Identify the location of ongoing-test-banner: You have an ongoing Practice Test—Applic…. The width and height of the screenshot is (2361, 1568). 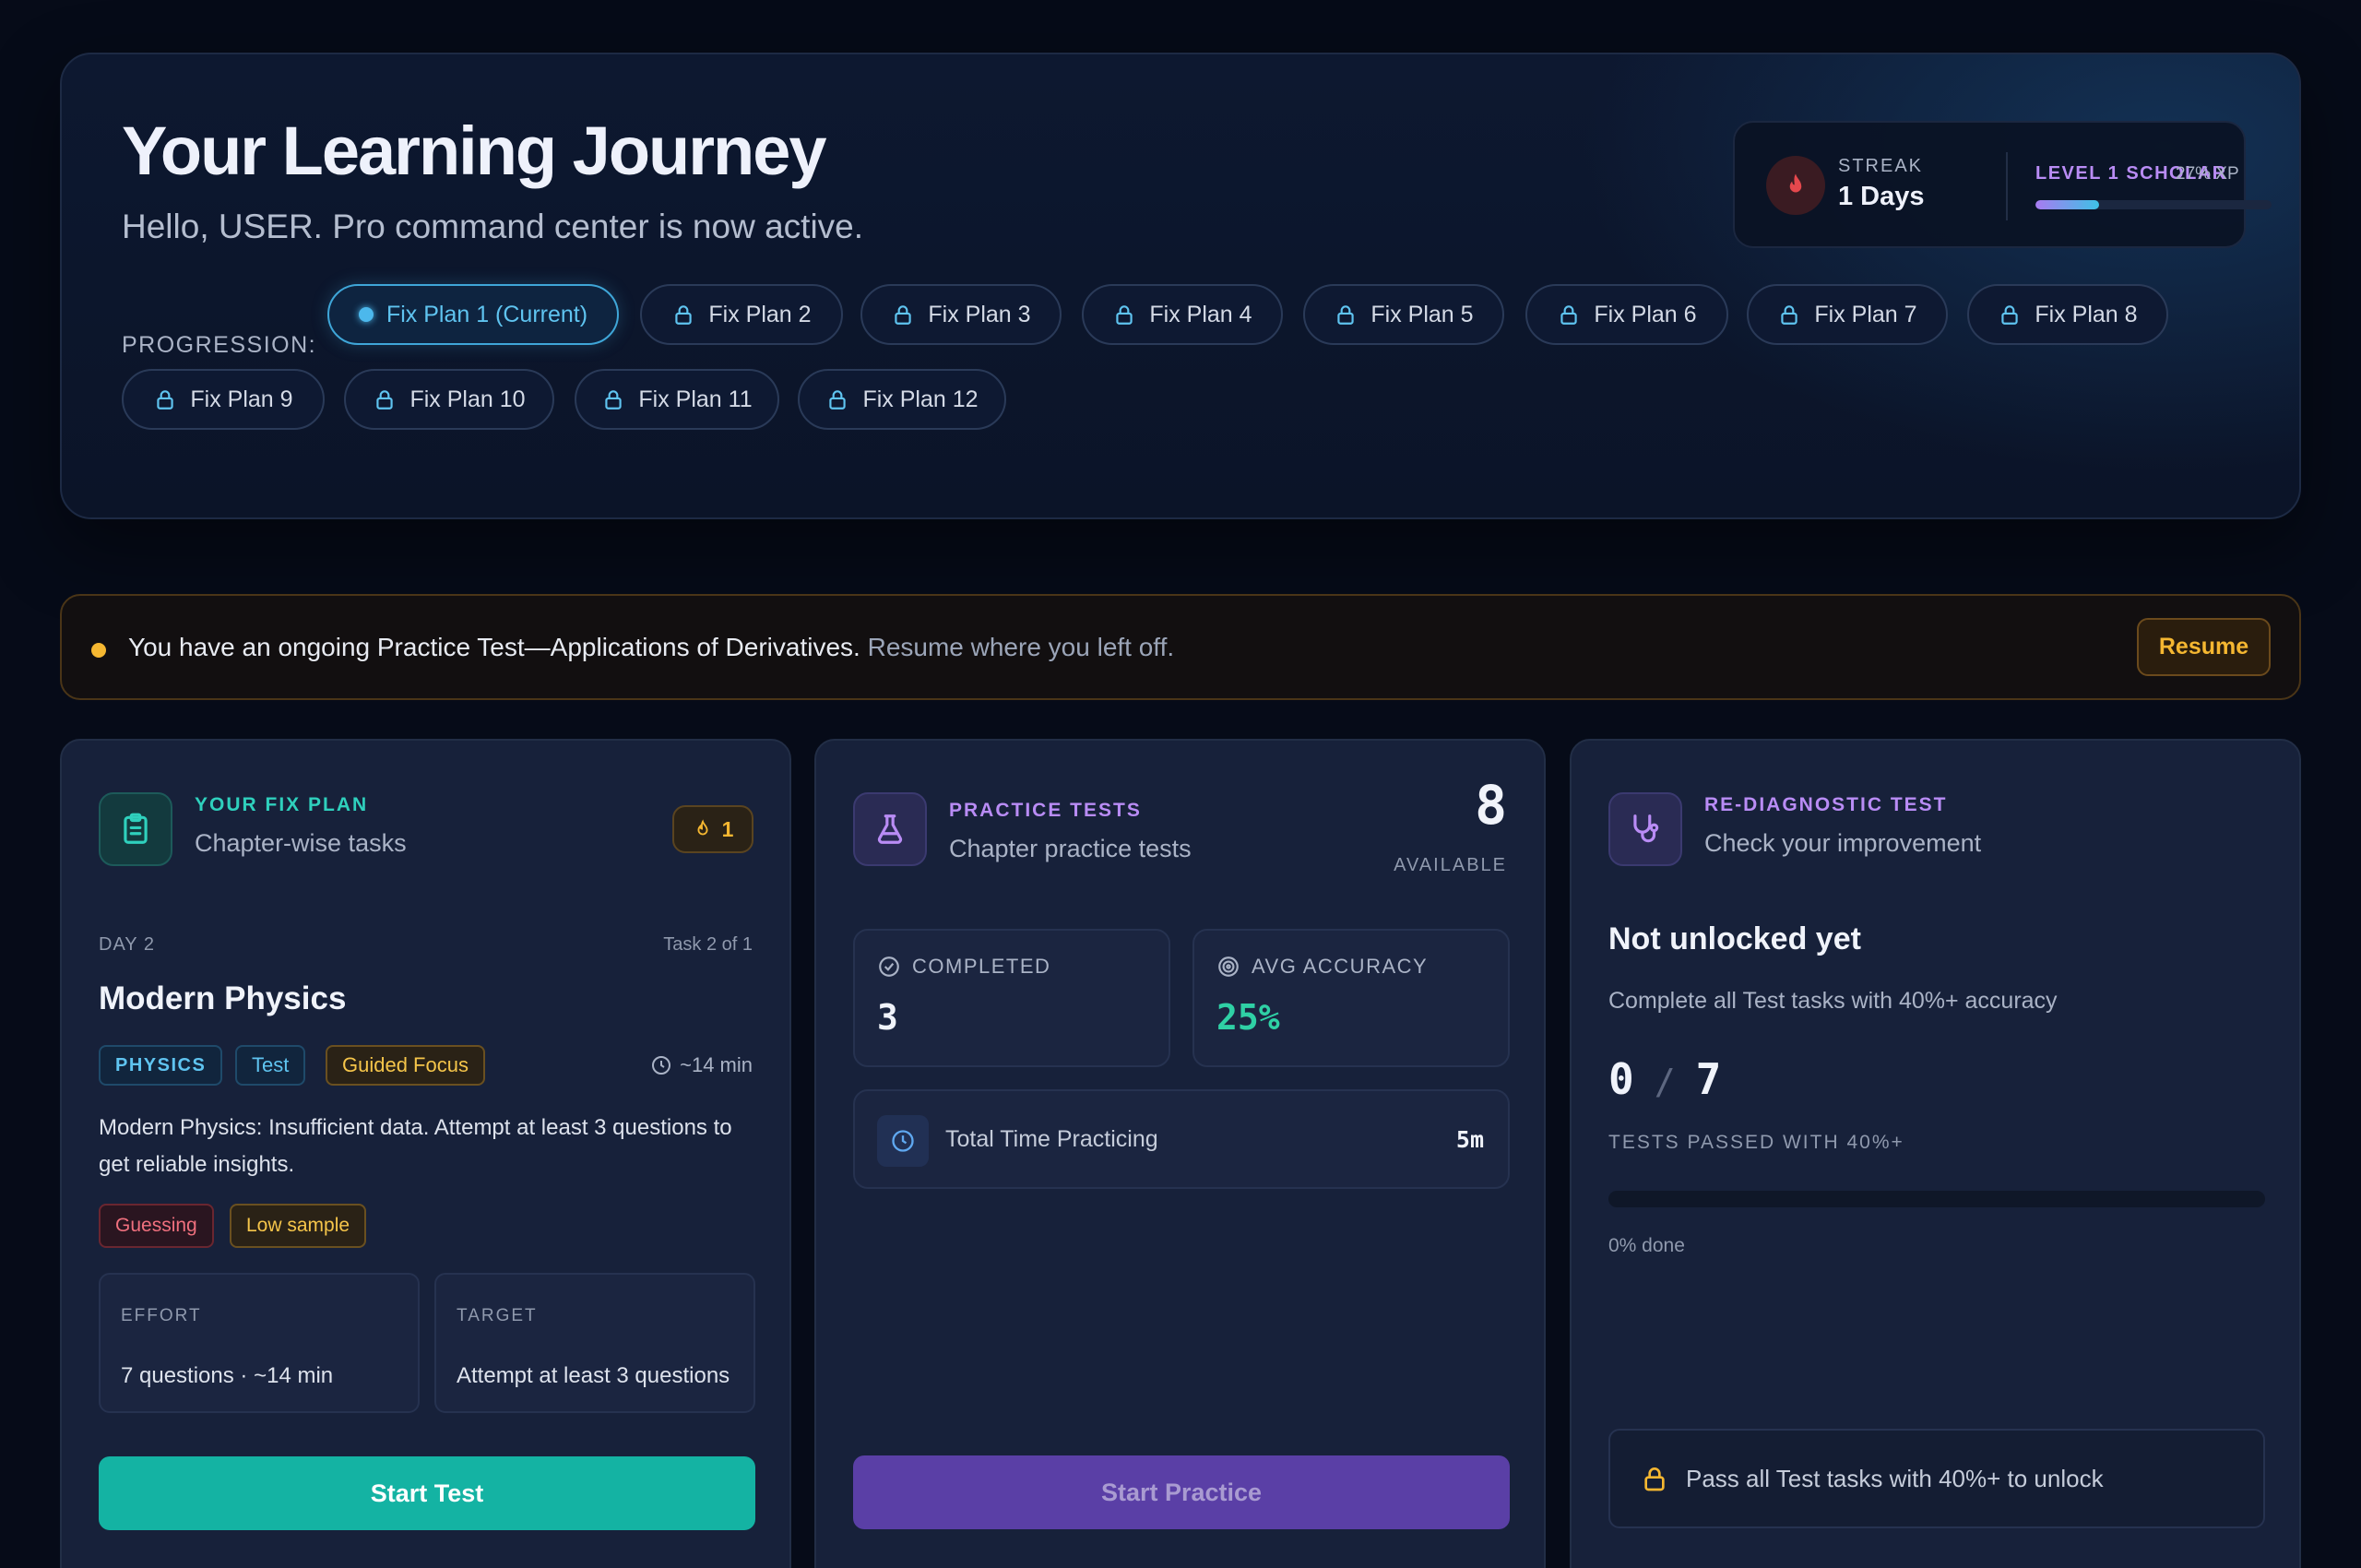
(1180, 647).